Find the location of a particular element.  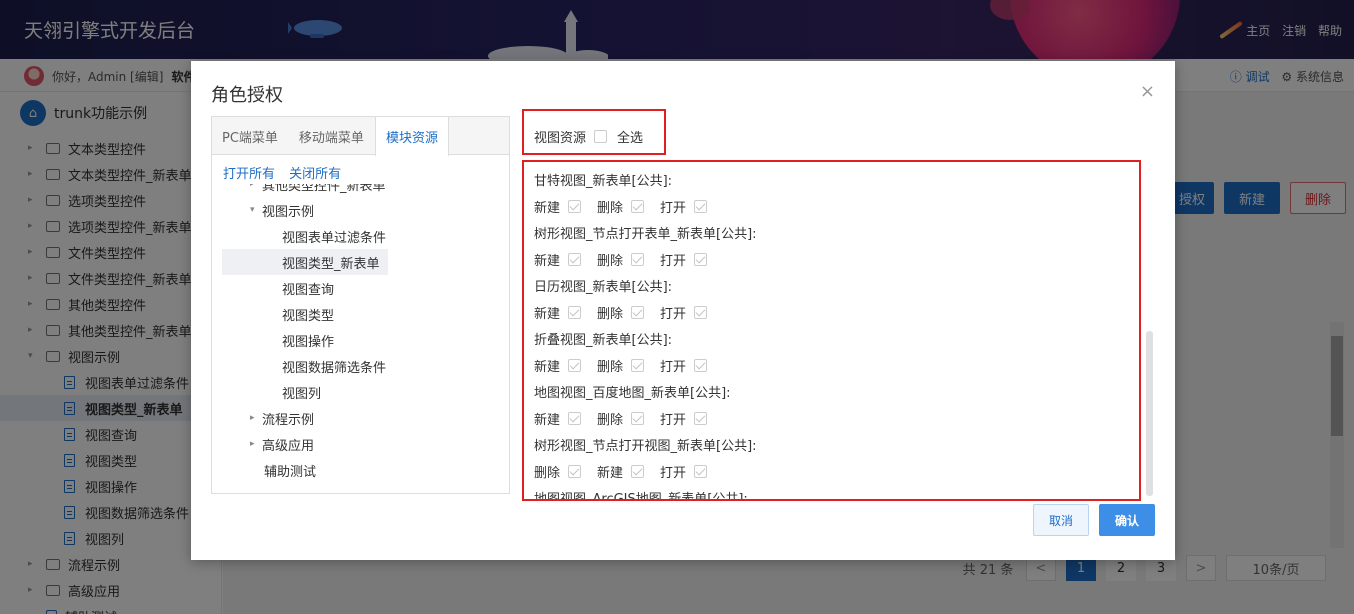

tree-node: 视图查询 is located at coordinates (308, 288).